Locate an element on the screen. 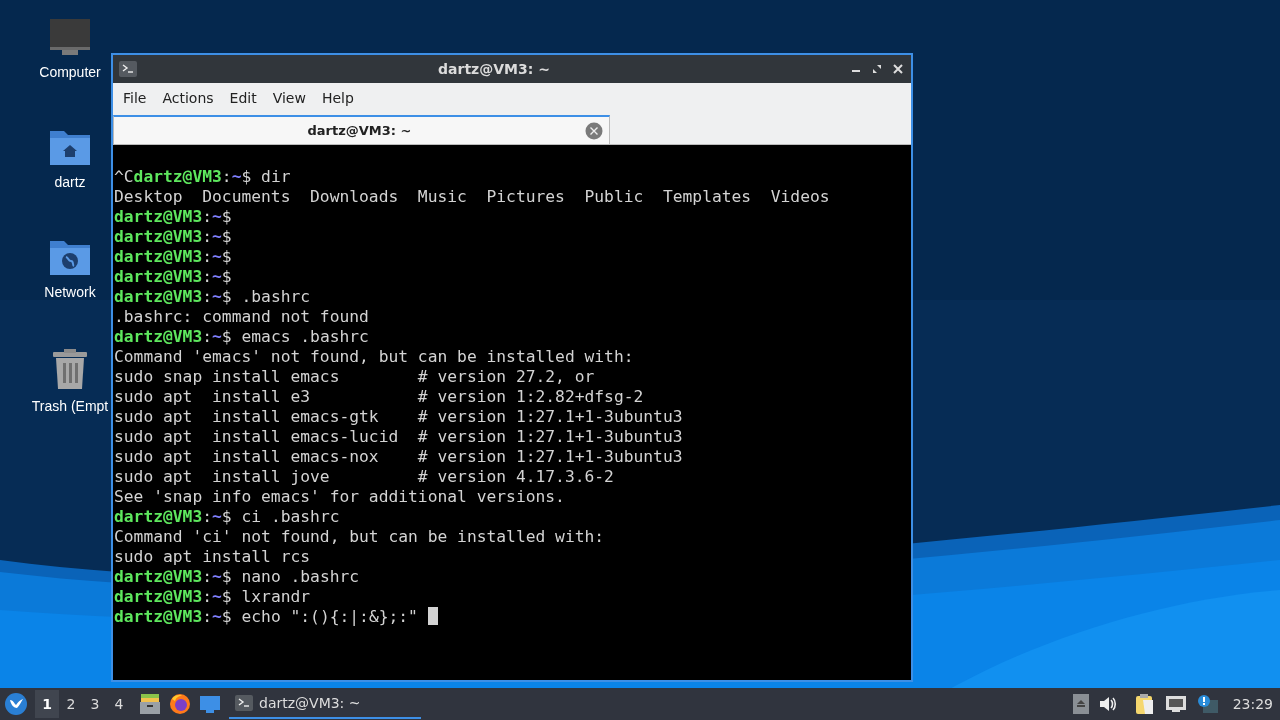 This screenshot has height=720, width=1280. workspace-button: 1 is located at coordinates (47, 704).